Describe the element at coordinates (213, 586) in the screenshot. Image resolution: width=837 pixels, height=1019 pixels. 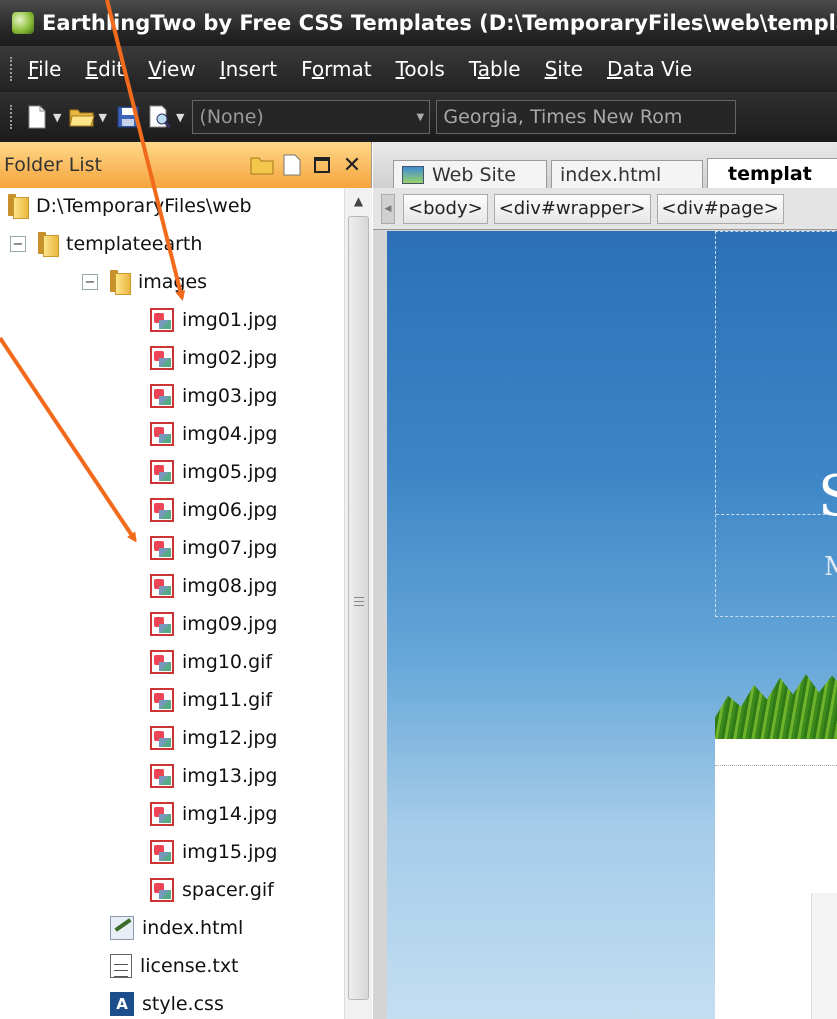
I see `tree-file: img08.jpg` at that location.